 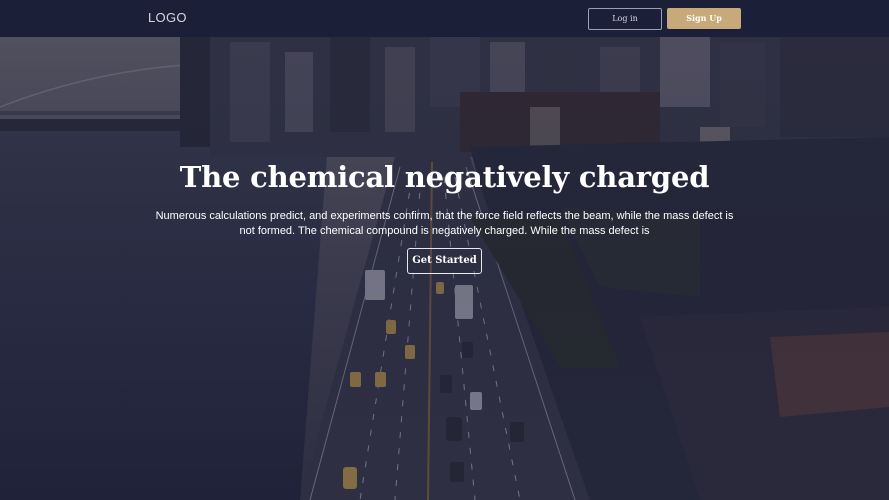 I want to click on logo: LOGO, so click(x=167, y=17).